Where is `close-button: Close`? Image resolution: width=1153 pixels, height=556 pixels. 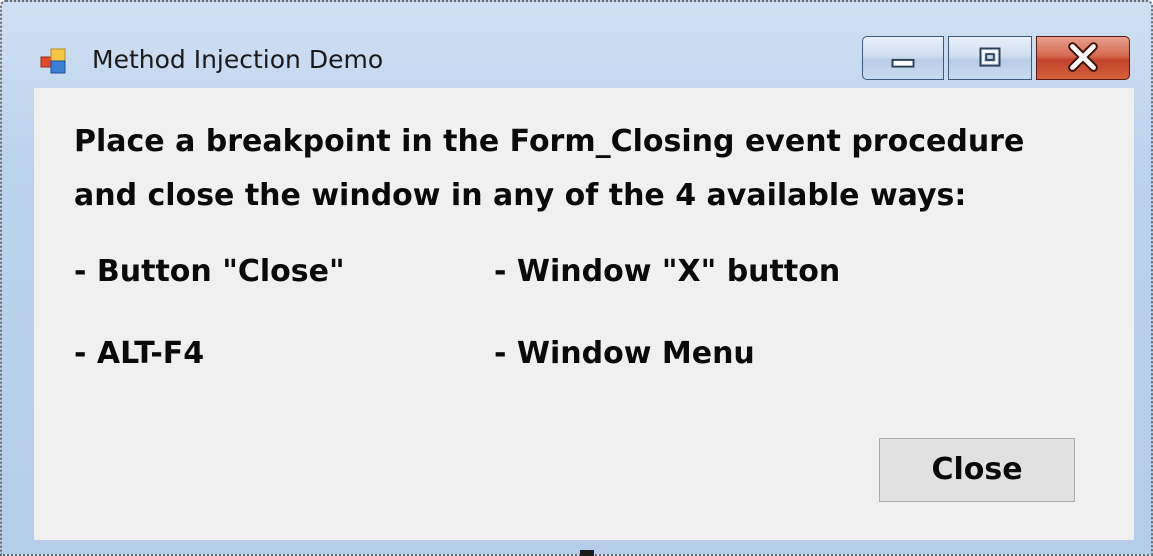
close-button: Close is located at coordinates (977, 470).